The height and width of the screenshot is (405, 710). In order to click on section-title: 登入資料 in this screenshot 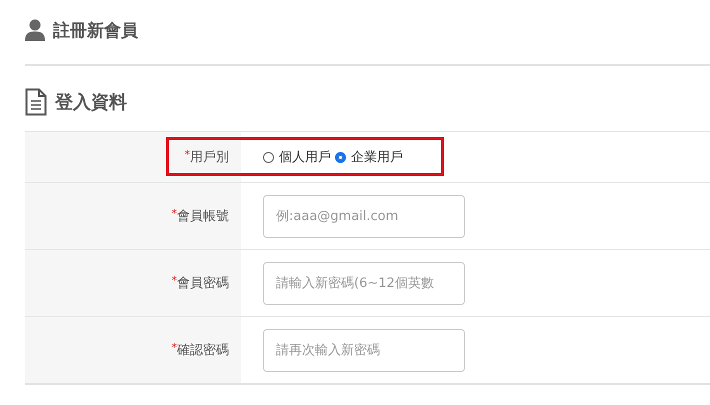, I will do `click(91, 102)`.